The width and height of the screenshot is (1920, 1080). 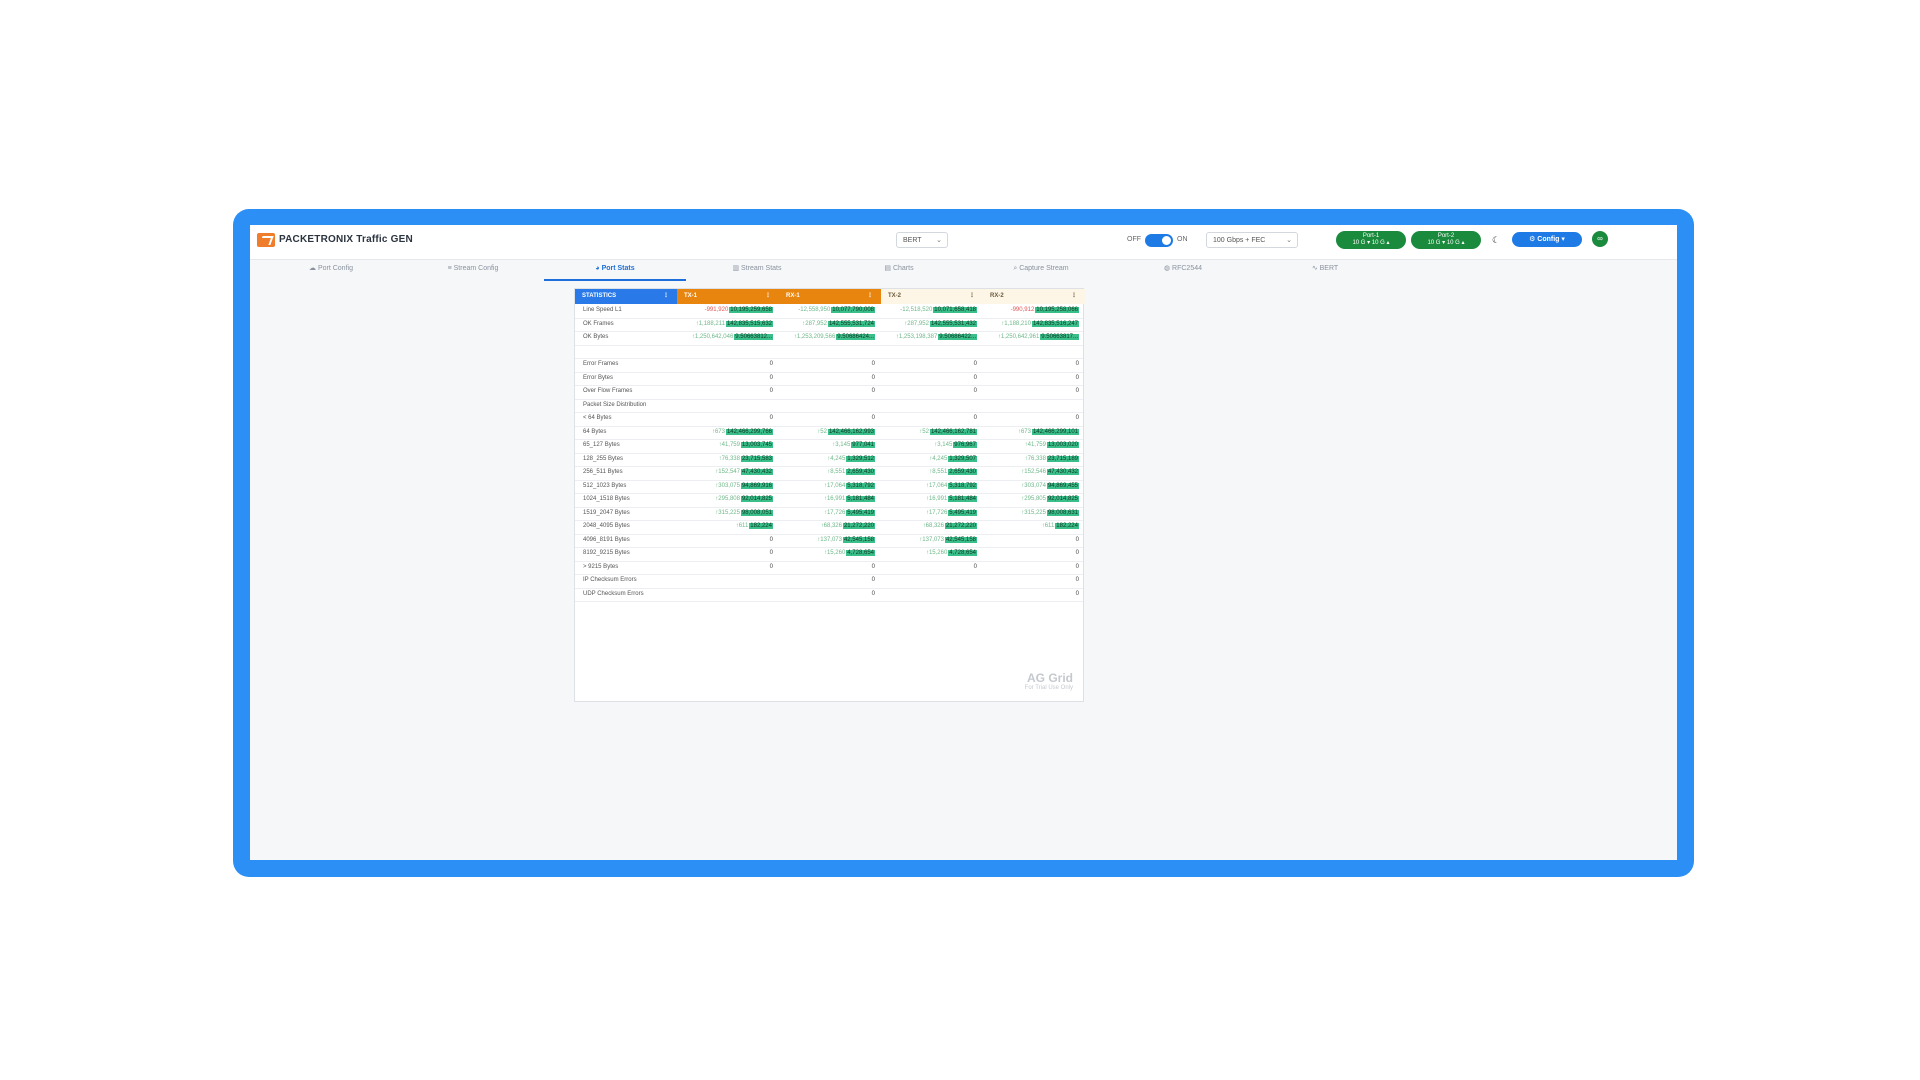 I want to click on tab-label: Port Config, so click(x=335, y=268).